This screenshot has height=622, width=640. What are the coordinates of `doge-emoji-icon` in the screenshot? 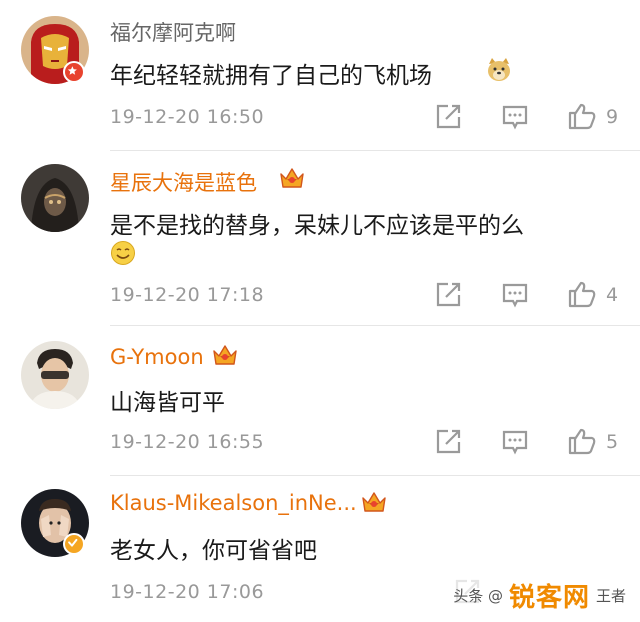 It's located at (499, 70).